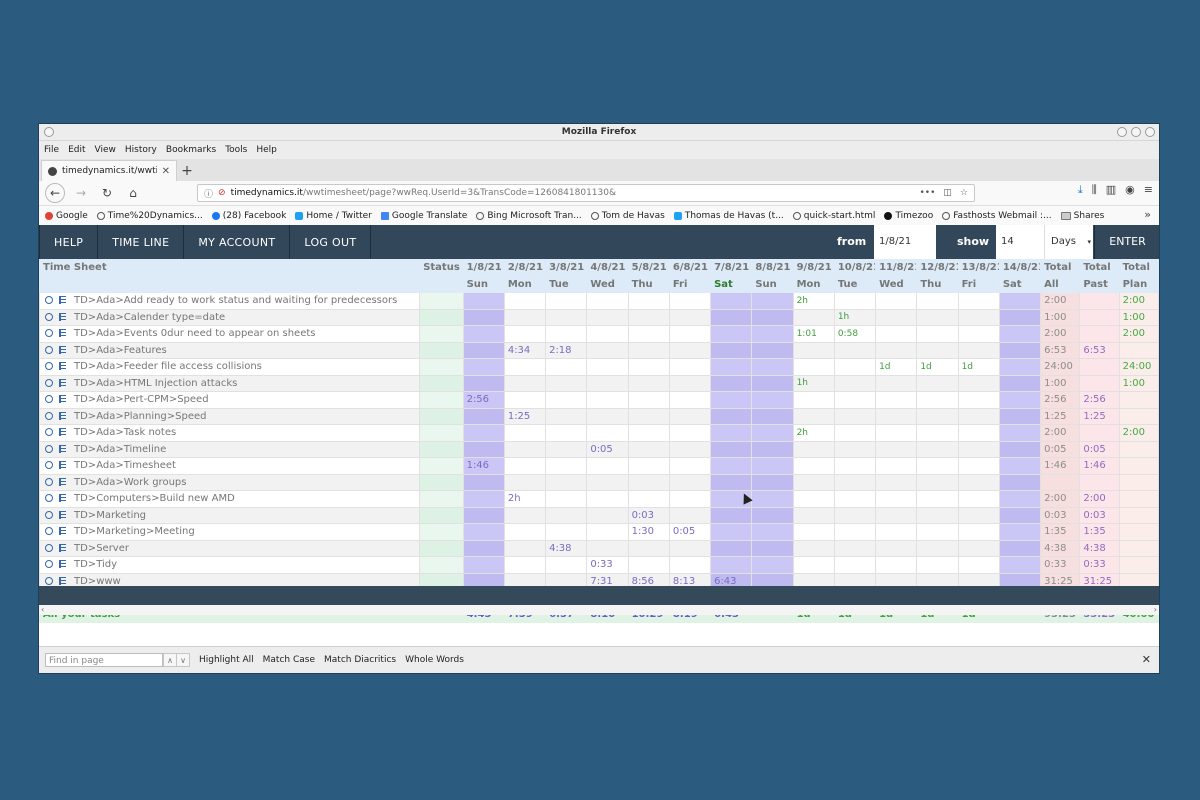 The height and width of the screenshot is (800, 1200). What do you see at coordinates (333, 216) in the screenshot?
I see `bookmark-item: Home / Twitter` at bounding box center [333, 216].